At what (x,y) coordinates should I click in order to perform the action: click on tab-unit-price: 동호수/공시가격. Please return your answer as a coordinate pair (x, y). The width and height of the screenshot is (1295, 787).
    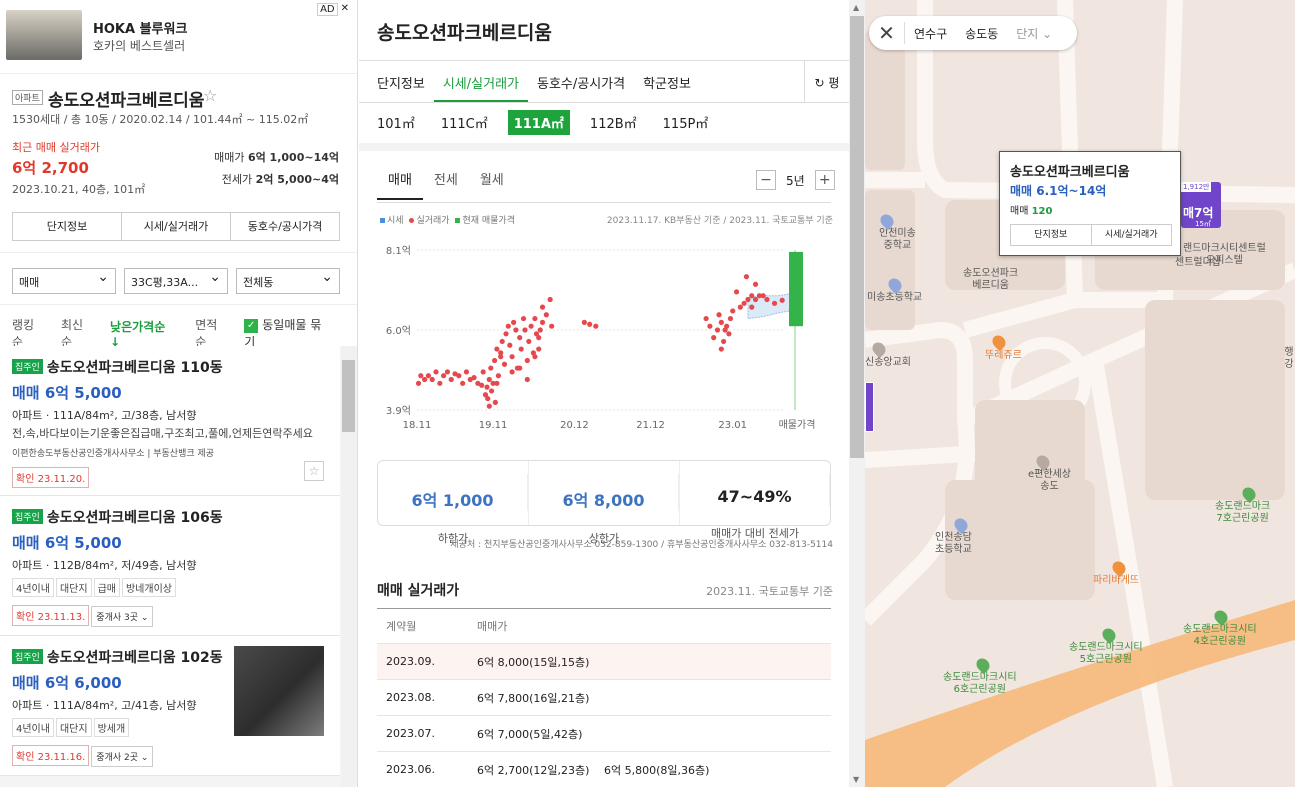
    Looking at the image, I should click on (581, 81).